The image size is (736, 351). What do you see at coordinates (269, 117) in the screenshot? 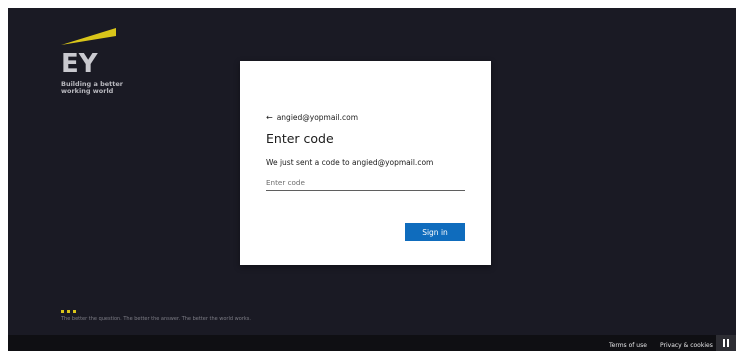
I see `arrow-left-icon: ←` at bounding box center [269, 117].